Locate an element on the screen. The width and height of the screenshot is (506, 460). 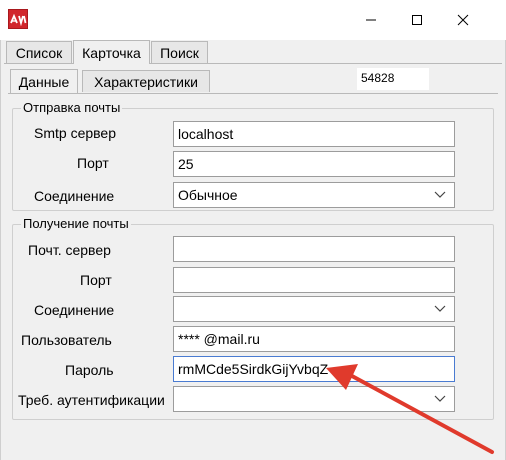
incoming-port-label: Порт is located at coordinates (96, 280).